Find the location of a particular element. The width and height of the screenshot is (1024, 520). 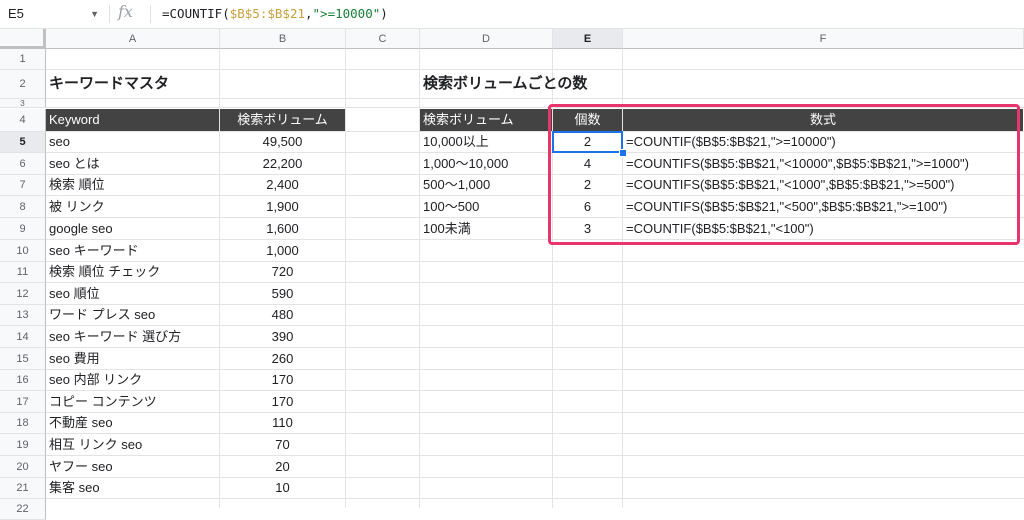

header-volume: 検索ボリューム is located at coordinates (282, 120).